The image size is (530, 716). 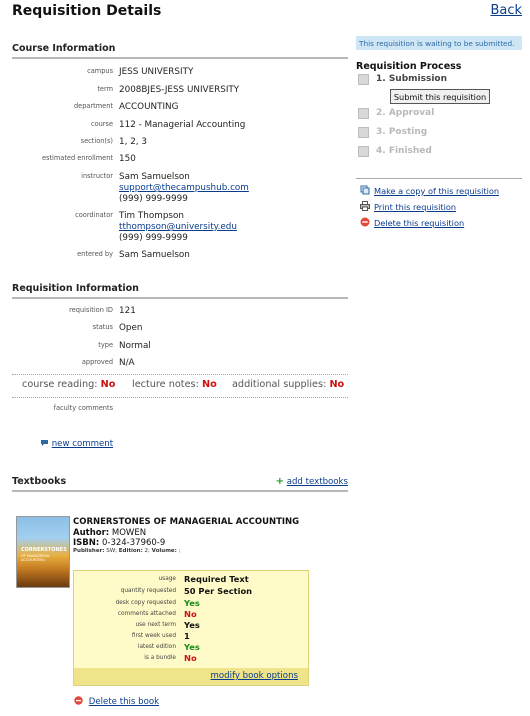 What do you see at coordinates (180, 298) in the screenshot?
I see `requisition-section-rule` at bounding box center [180, 298].